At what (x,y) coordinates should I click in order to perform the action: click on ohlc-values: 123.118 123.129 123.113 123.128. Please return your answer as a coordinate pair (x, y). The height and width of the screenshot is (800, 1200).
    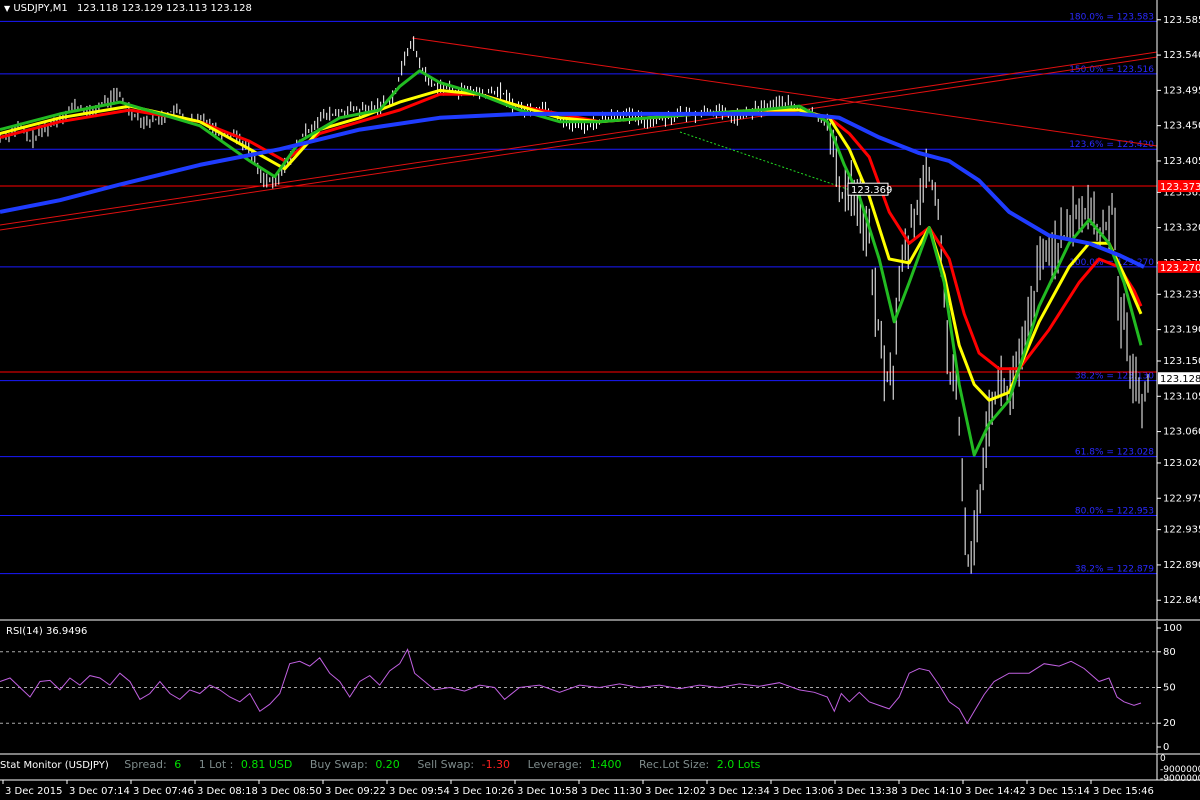
    Looking at the image, I should click on (164, 8).